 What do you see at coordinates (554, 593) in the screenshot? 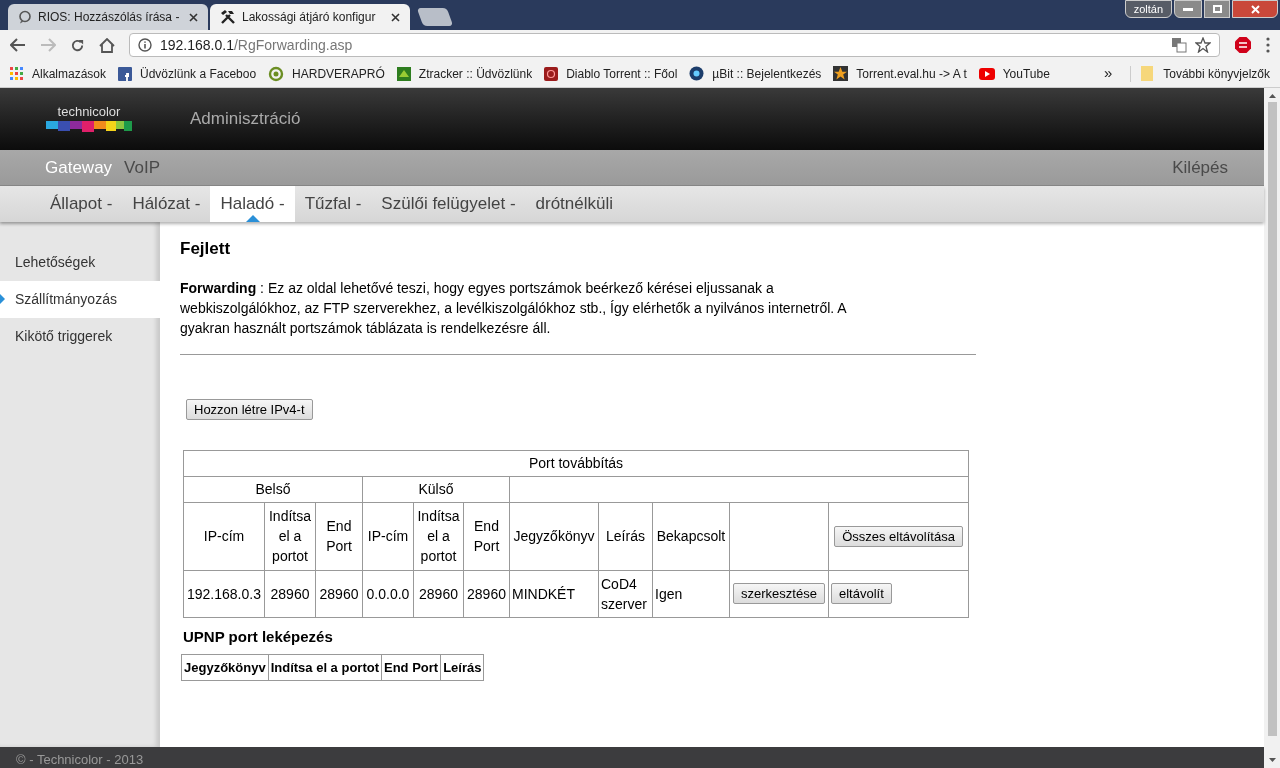
I see `table-cell: MINDKÉT` at bounding box center [554, 593].